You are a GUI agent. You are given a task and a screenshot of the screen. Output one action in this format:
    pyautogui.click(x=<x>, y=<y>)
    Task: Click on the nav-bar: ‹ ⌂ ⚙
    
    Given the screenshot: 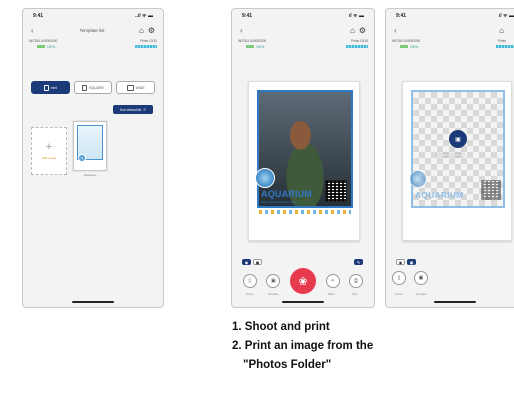 What is the action you would take?
    pyautogui.click(x=303, y=30)
    